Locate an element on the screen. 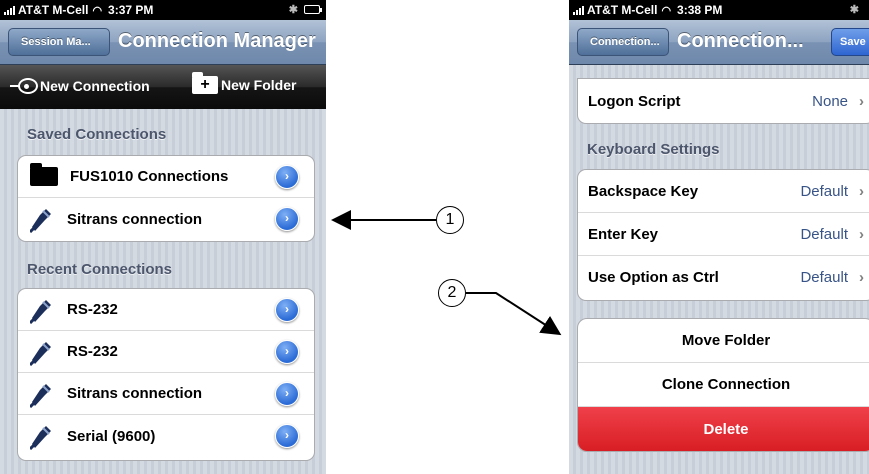  callout-1: 1 is located at coordinates (450, 220).